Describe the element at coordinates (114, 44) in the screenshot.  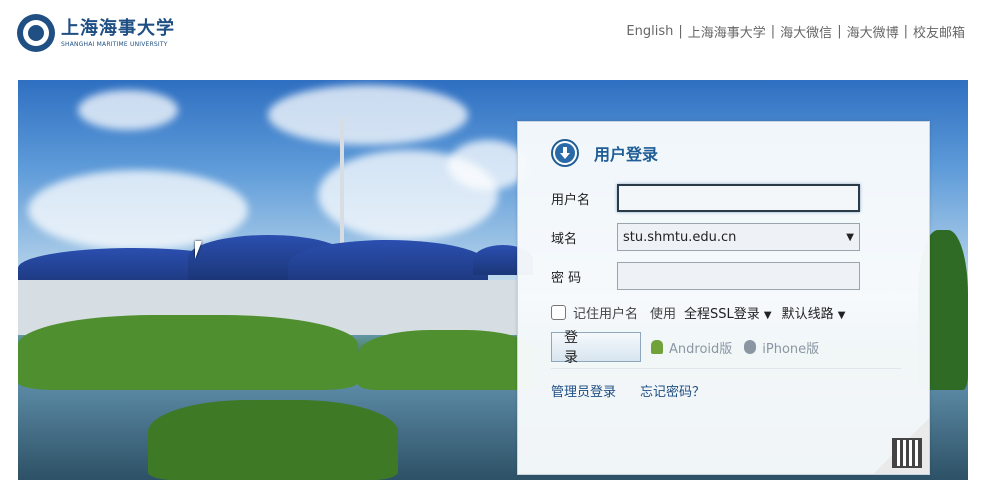
I see `logo-english-name: SHANGHAI MARITIME UNIVERSITY` at that location.